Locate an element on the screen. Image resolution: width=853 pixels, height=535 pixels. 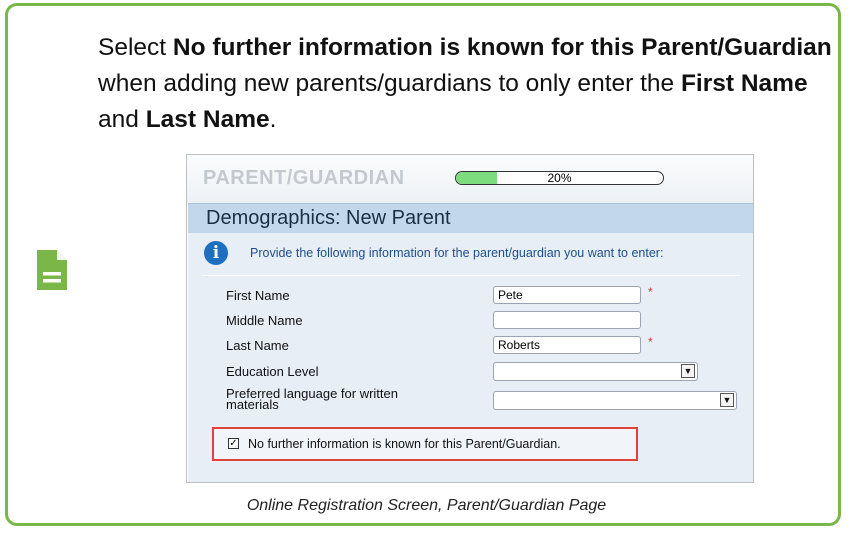
progress-bar: 20% is located at coordinates (559, 178).